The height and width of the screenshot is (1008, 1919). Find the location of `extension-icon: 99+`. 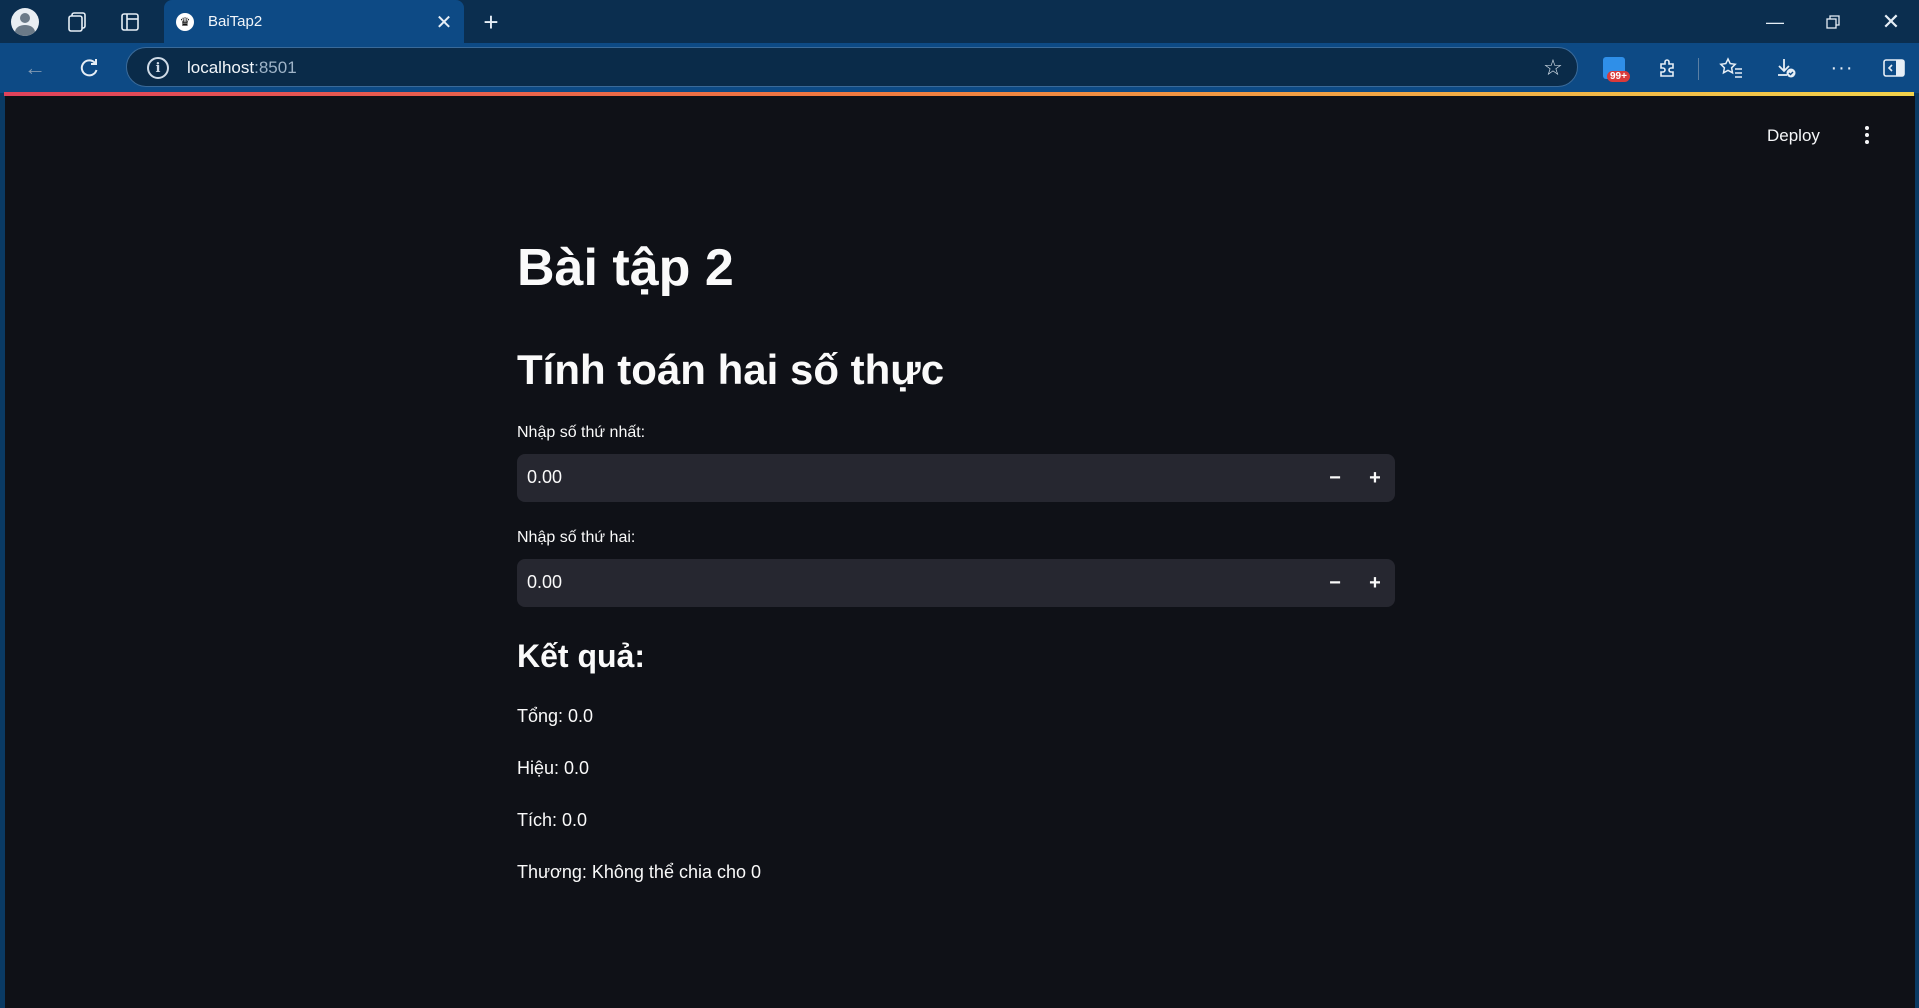

extension-icon: 99+ is located at coordinates (1614, 68).